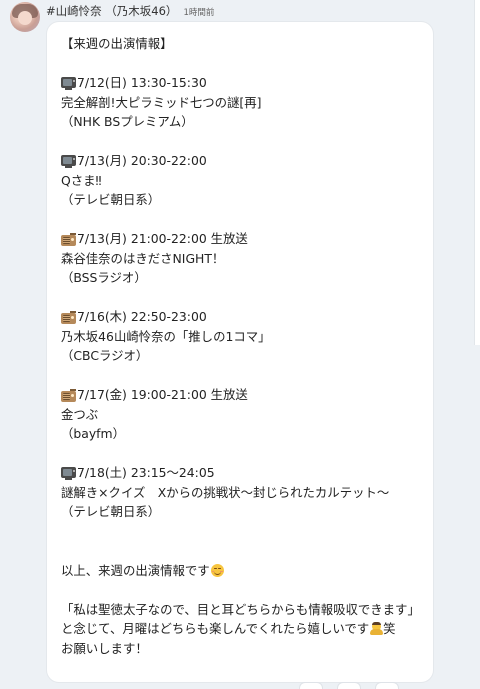 This screenshot has width=480, height=689. Describe the element at coordinates (146, 472) in the screenshot. I see `schedule-6-time-text: 7/18(土) 23:15〜24:05` at that location.